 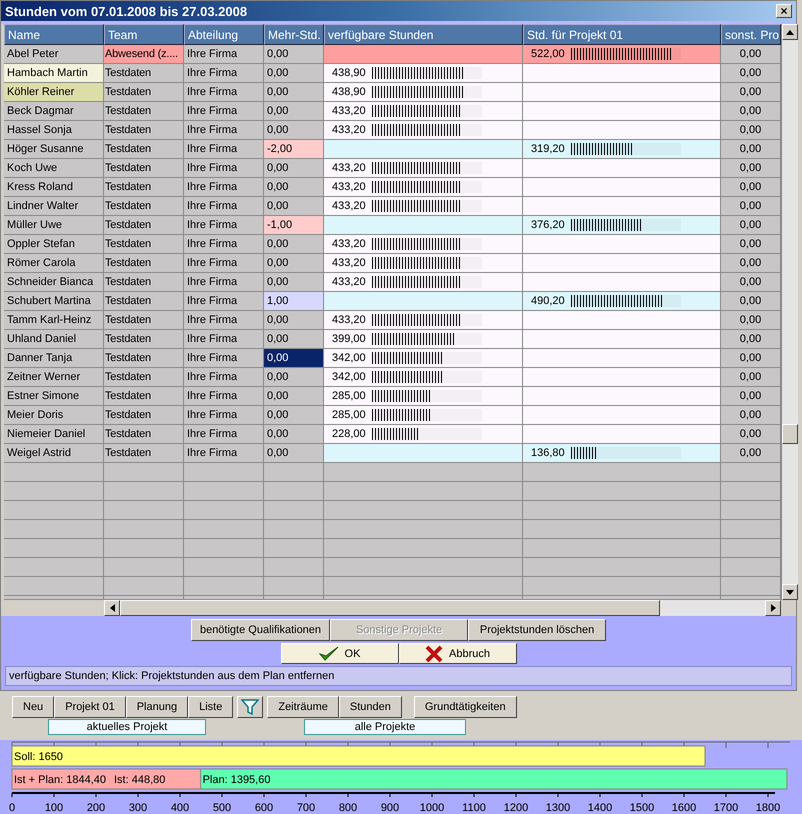 What do you see at coordinates (465, 707) in the screenshot?
I see `toolbar-button: Grundtätigkeiten` at bounding box center [465, 707].